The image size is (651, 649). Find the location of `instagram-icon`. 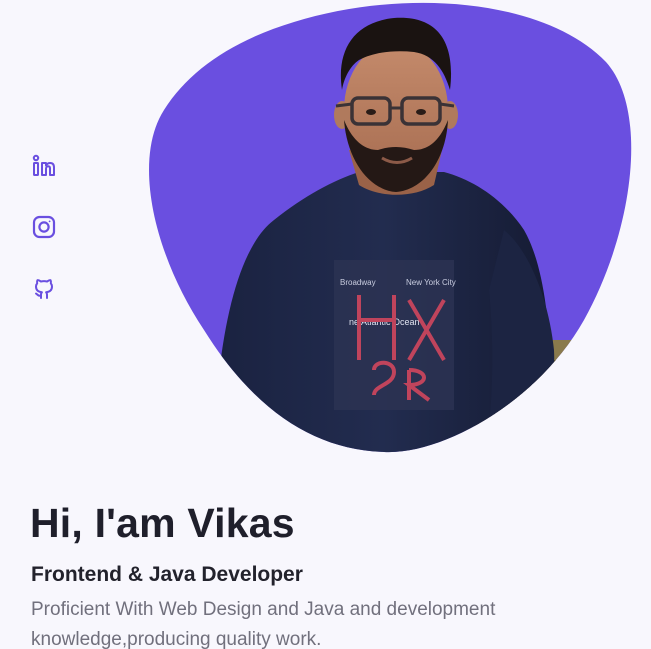

instagram-icon is located at coordinates (44, 229).